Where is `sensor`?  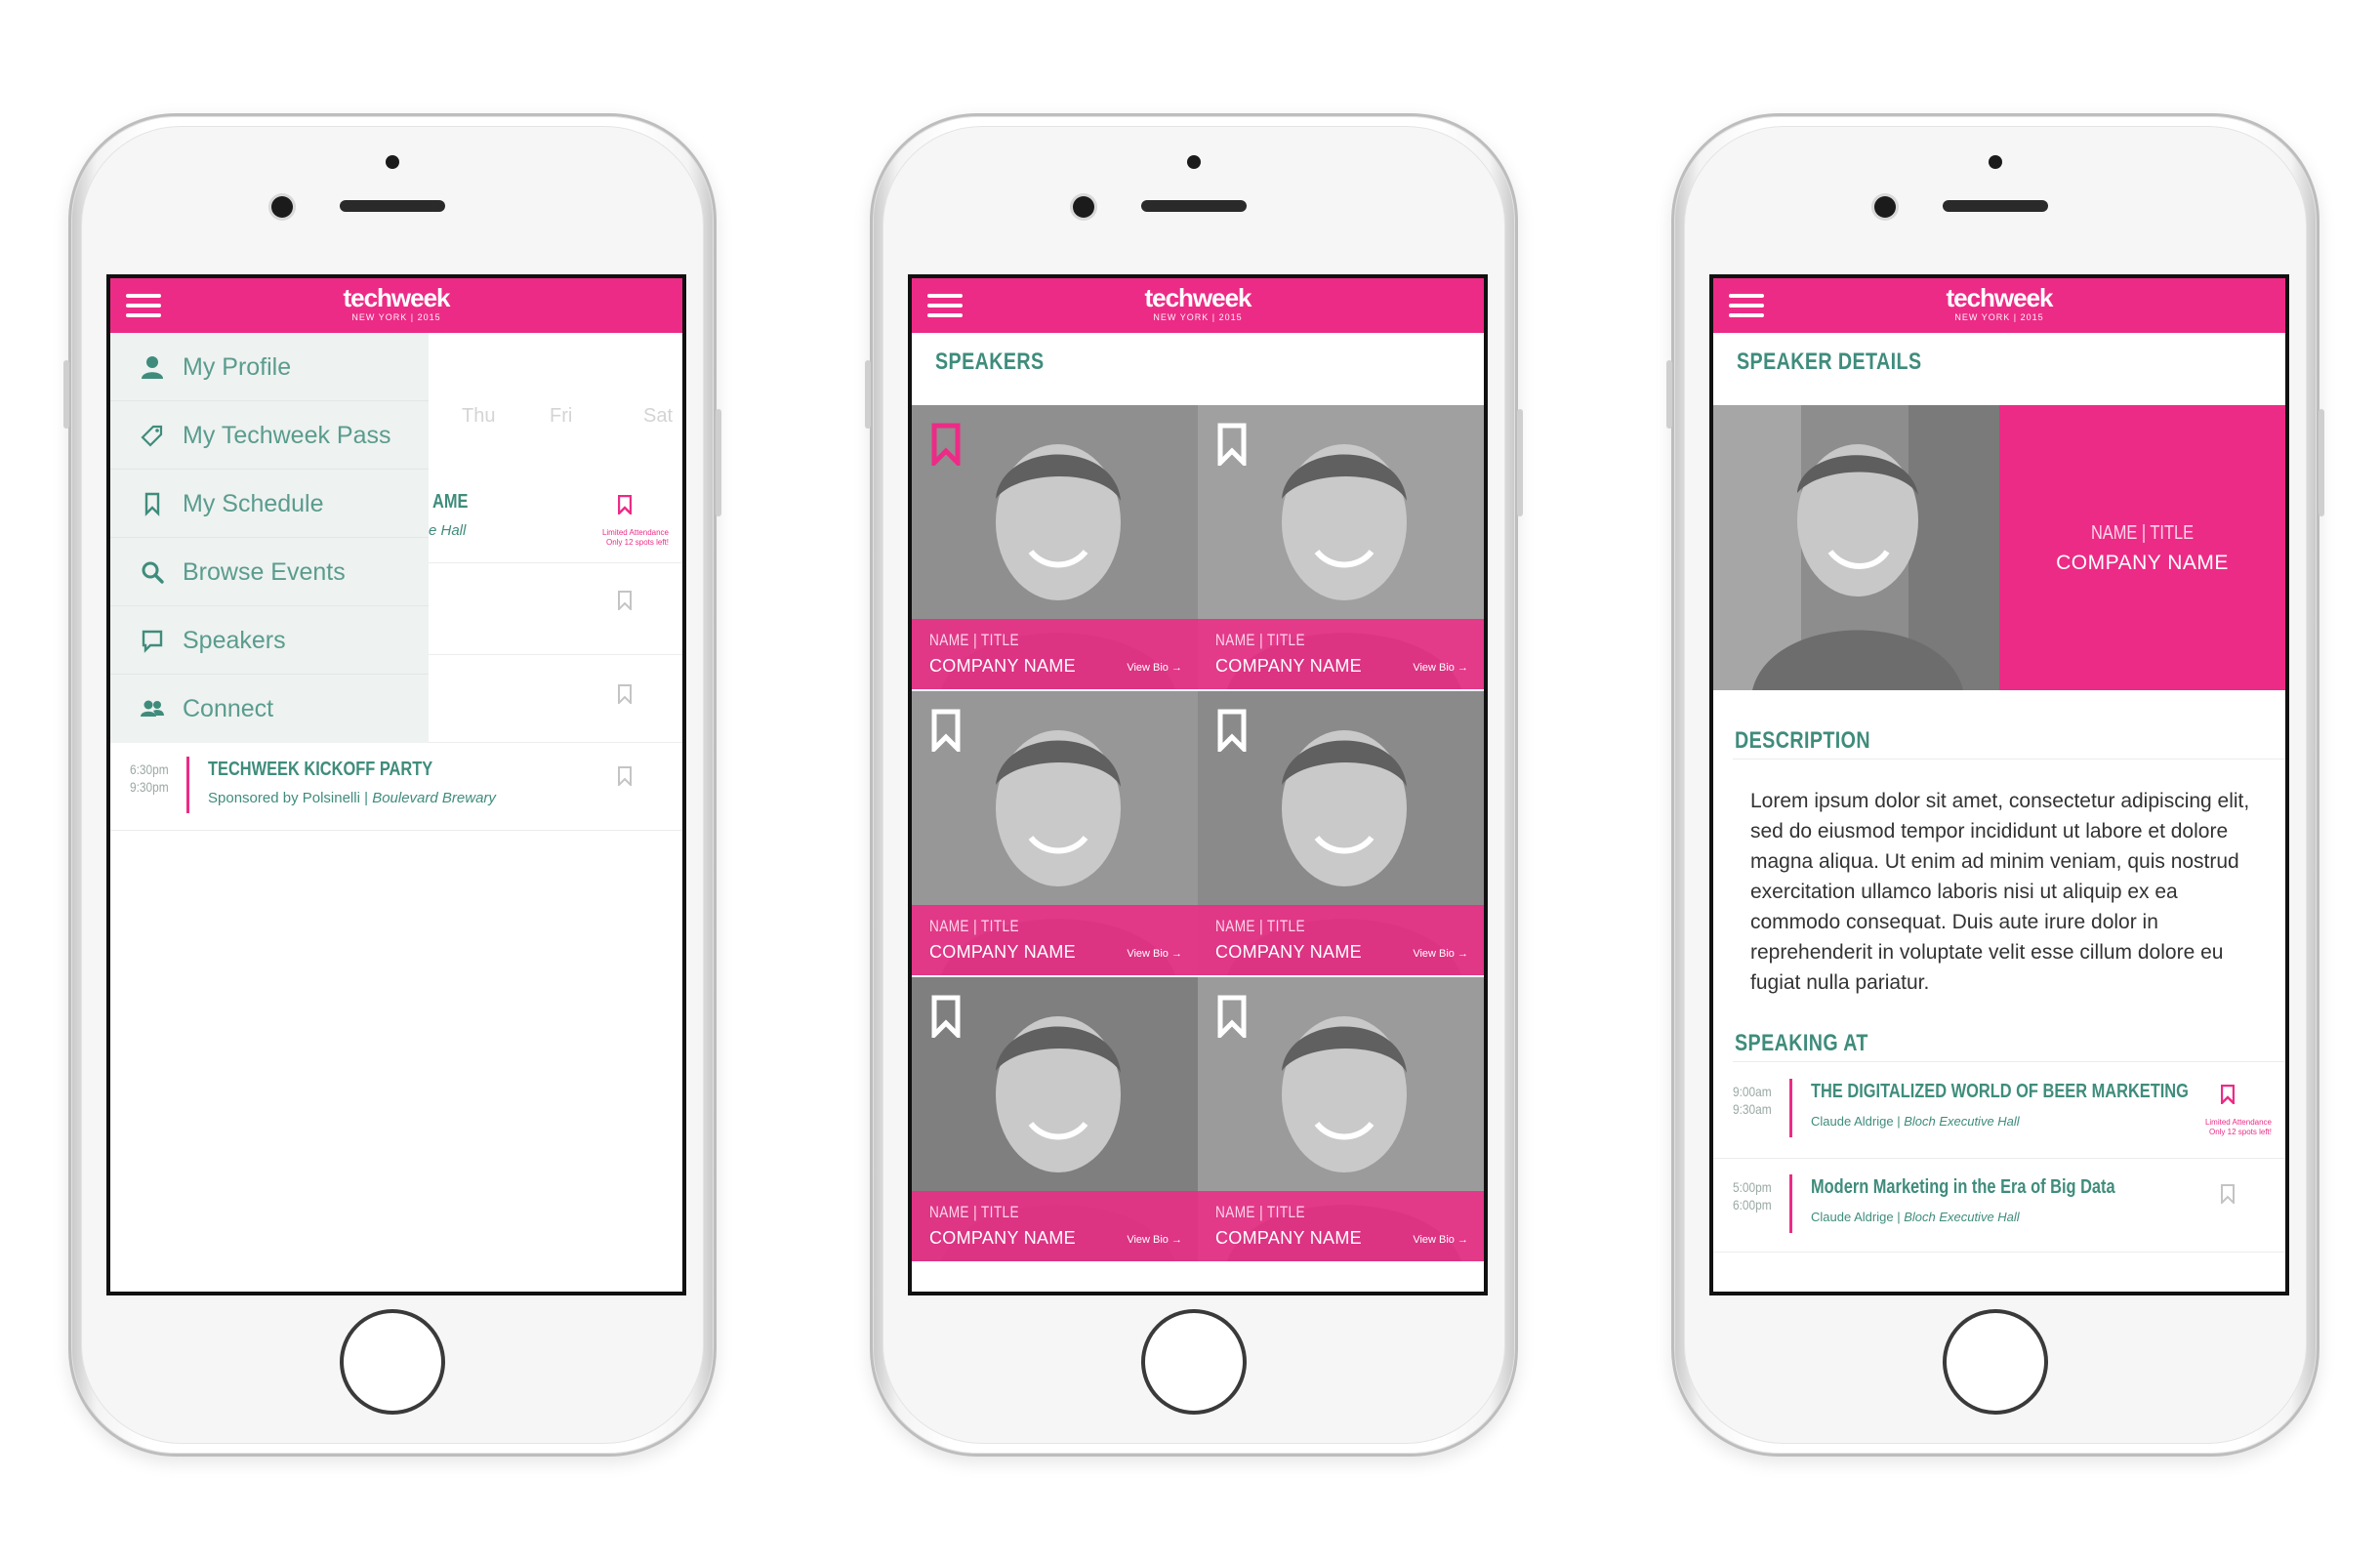
sensor is located at coordinates (1194, 162).